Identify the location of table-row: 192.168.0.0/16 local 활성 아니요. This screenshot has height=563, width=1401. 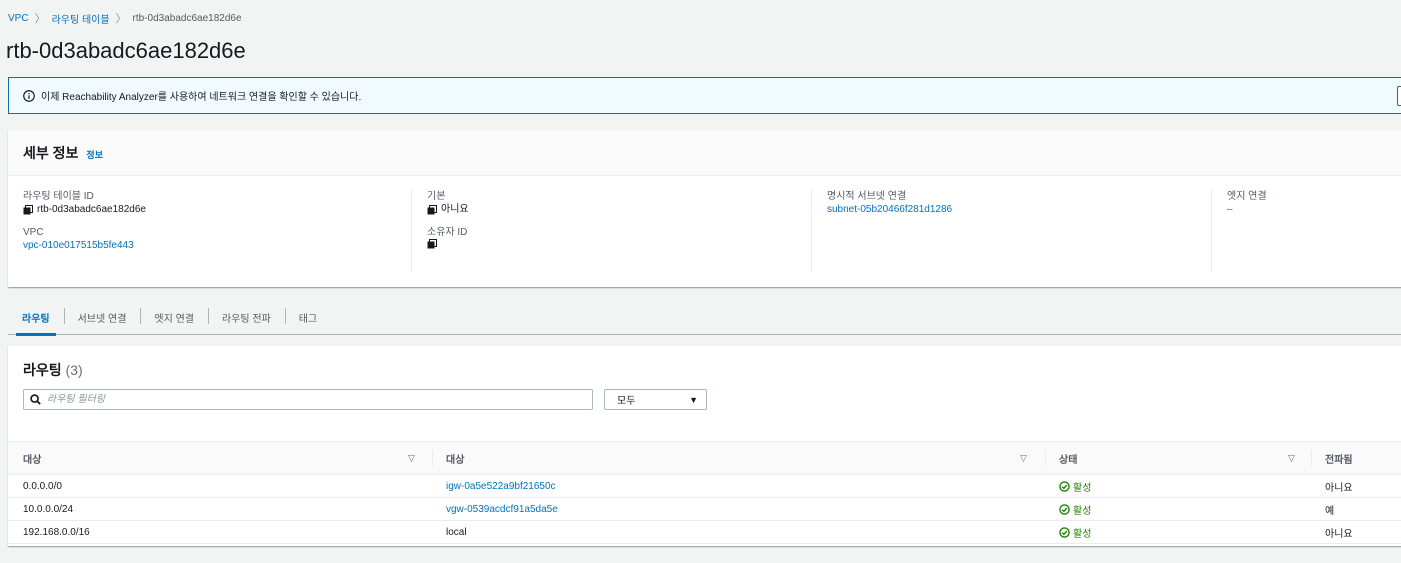
(704, 532).